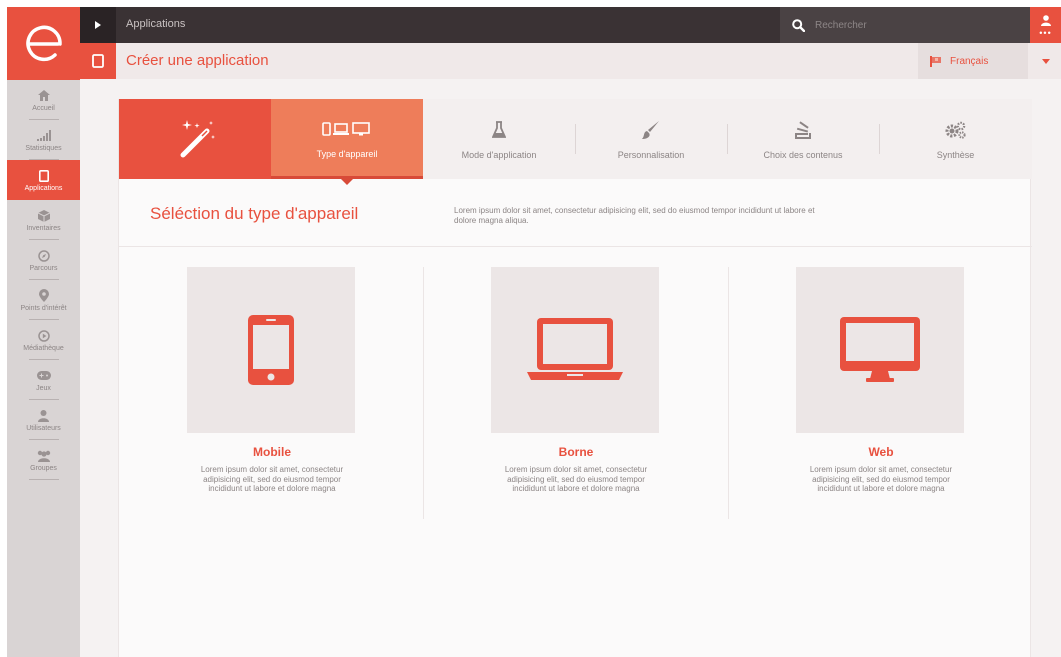 This screenshot has height=657, width=1061. Describe the element at coordinates (803, 155) in the screenshot. I see `step-label: Choix des contenus` at that location.